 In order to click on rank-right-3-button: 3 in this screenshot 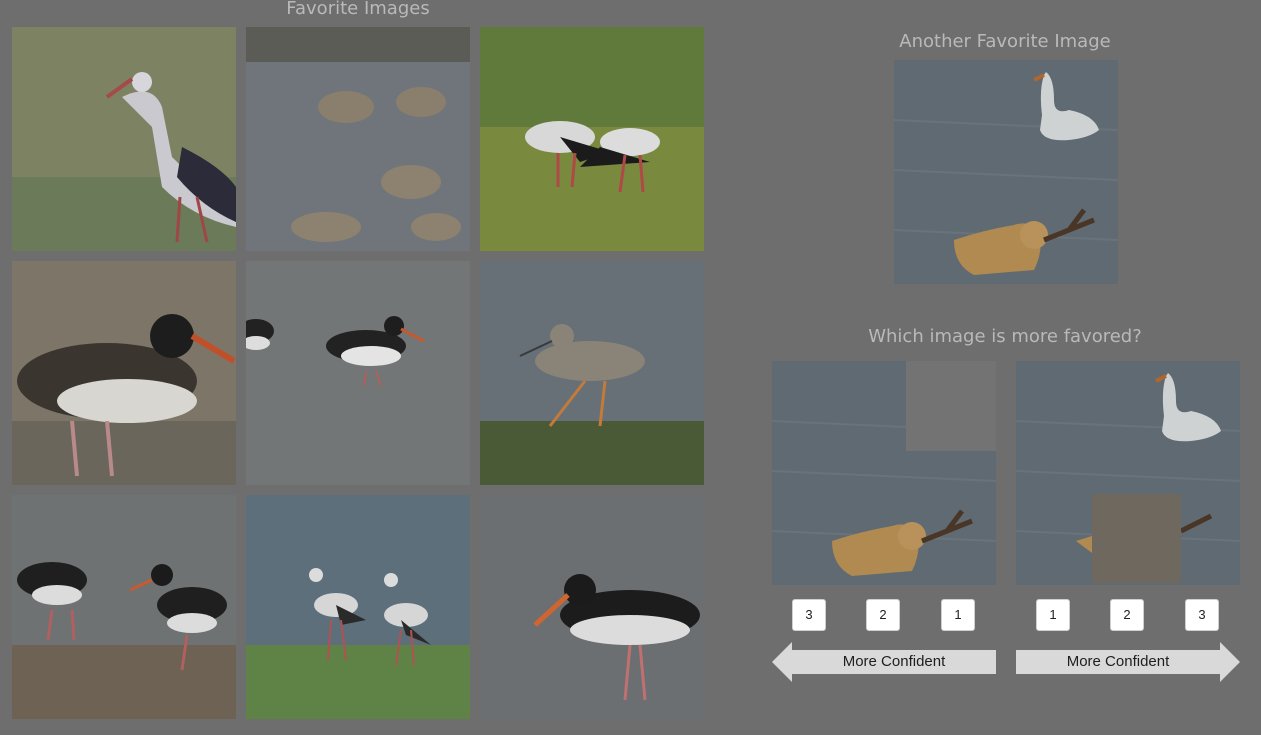, I will do `click(1202, 615)`.